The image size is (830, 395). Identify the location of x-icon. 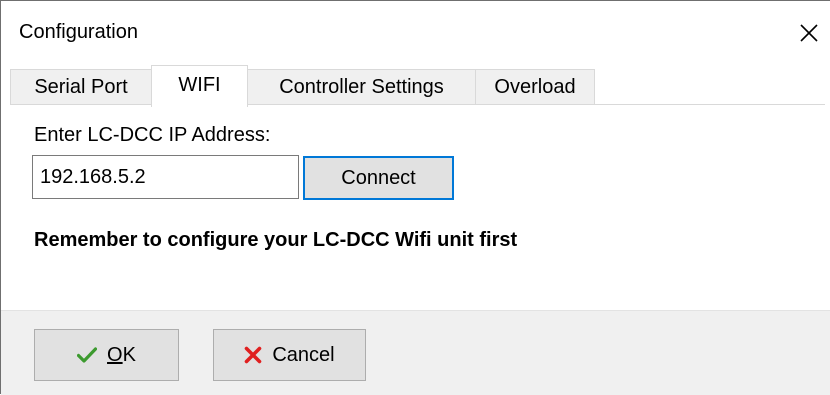
(253, 355).